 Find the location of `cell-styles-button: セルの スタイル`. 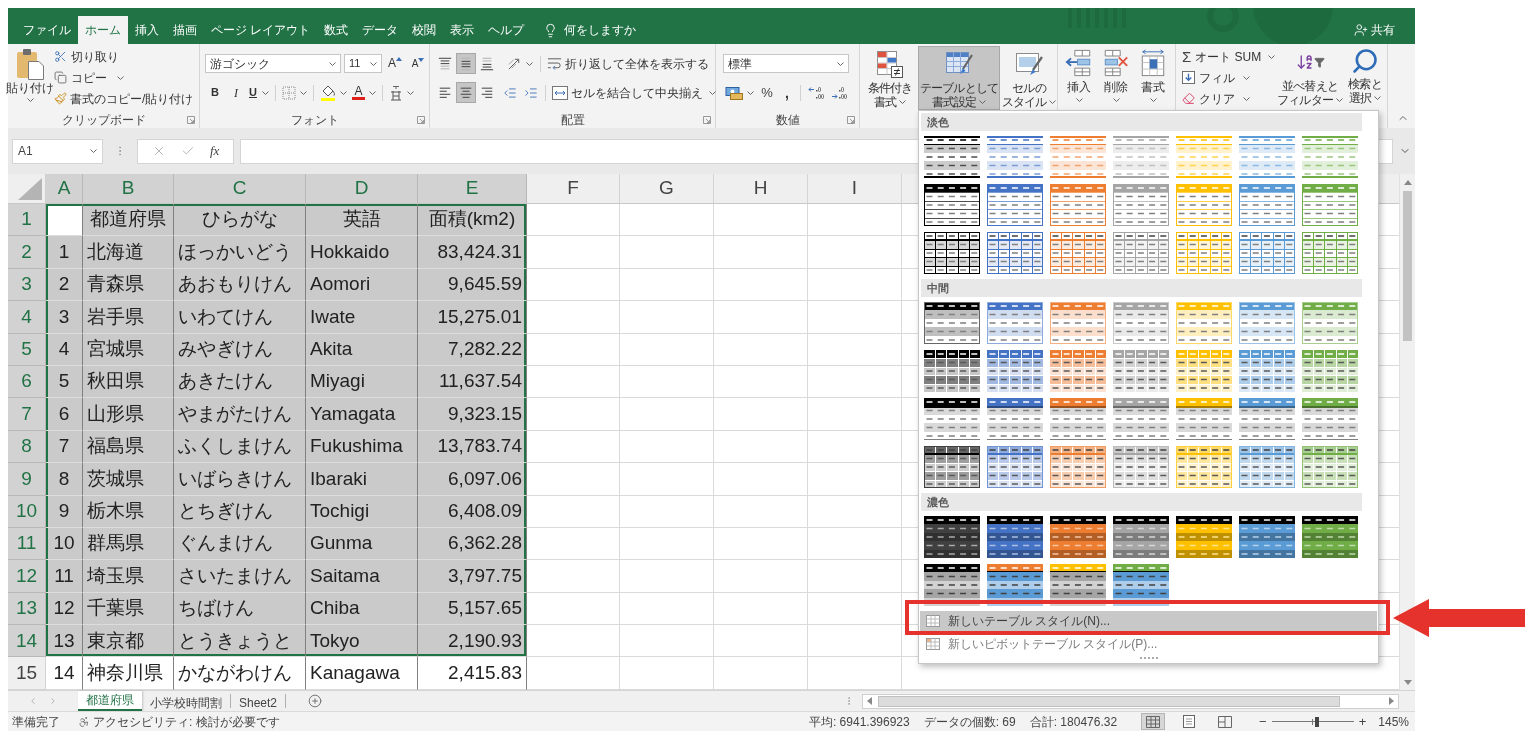

cell-styles-button: セルの スタイル is located at coordinates (1029, 78).